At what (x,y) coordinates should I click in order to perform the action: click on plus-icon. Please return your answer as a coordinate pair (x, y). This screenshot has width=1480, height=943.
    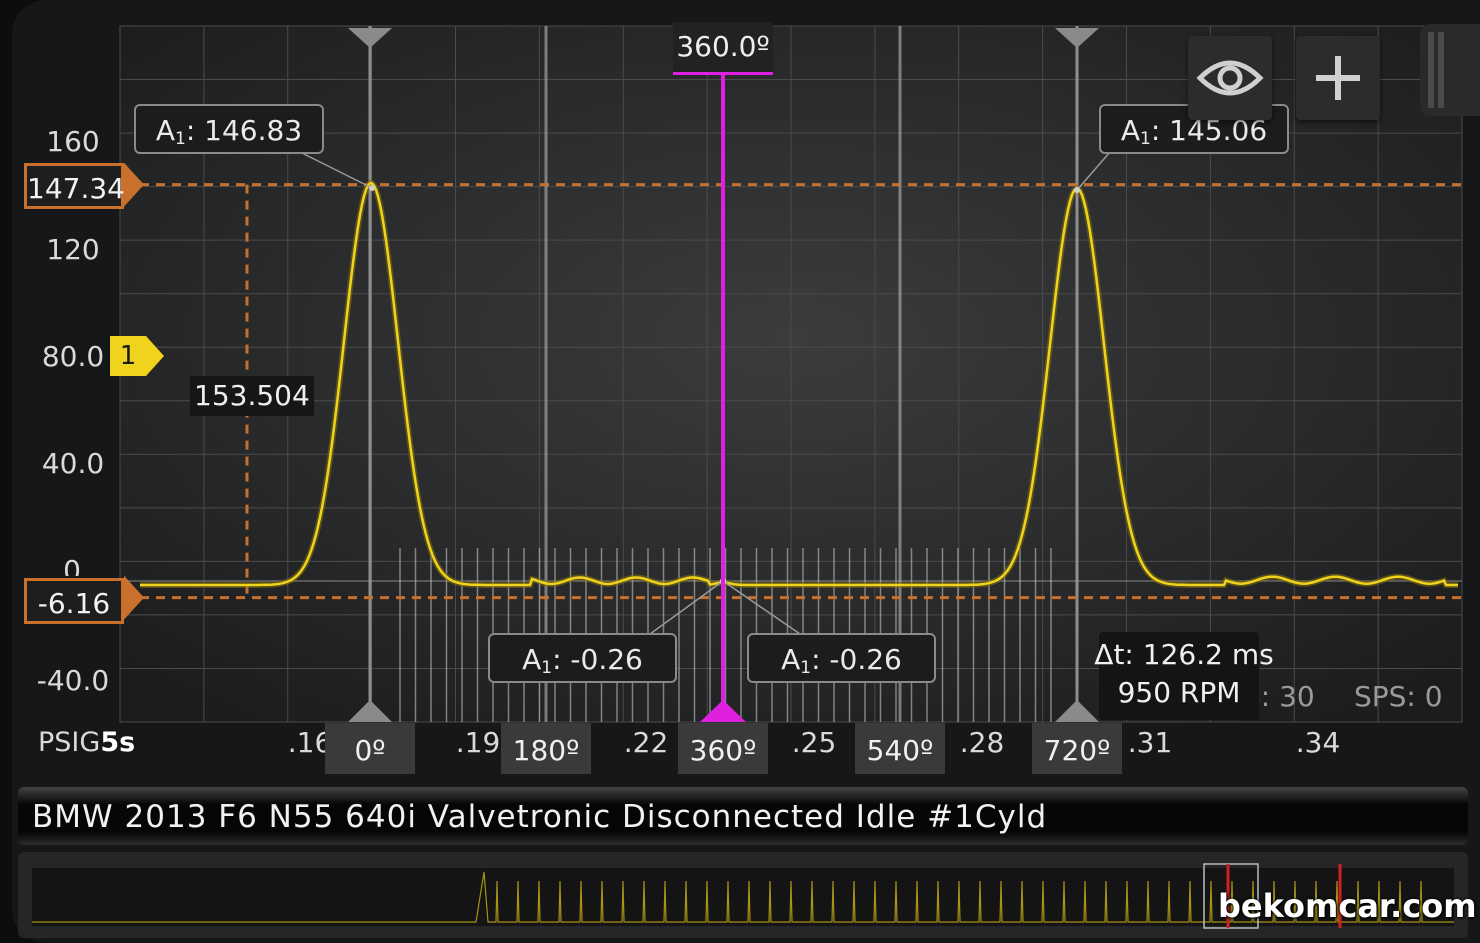
    Looking at the image, I should click on (1338, 78).